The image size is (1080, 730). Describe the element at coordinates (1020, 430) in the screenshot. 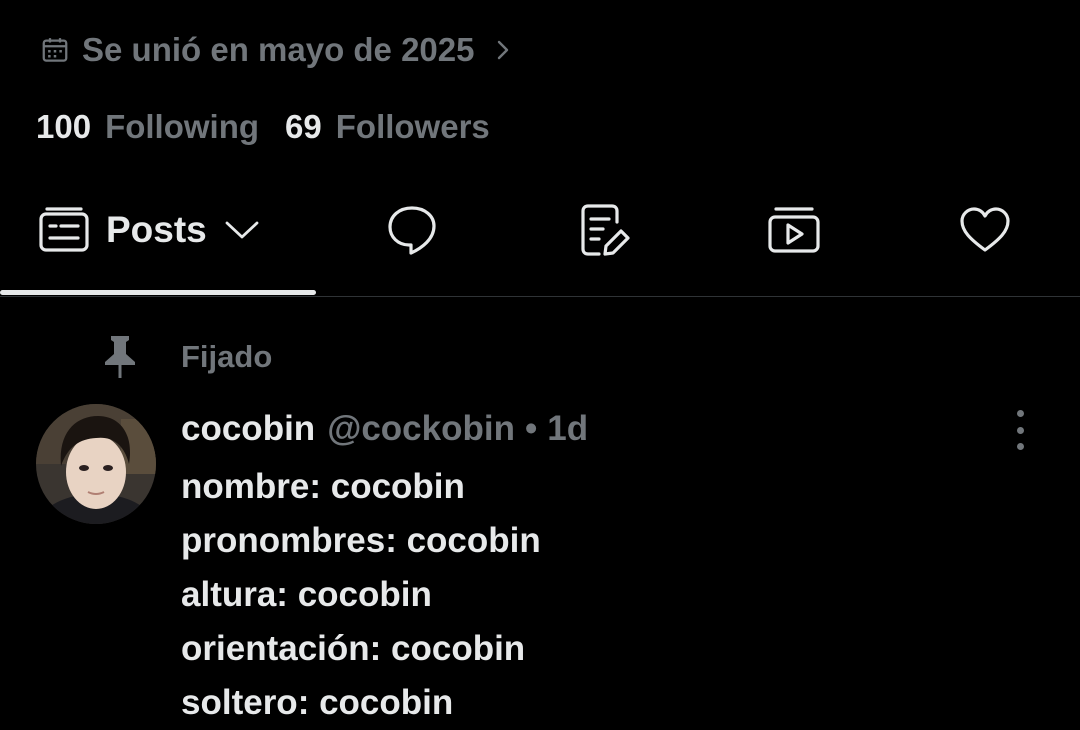

I see `more-options-icon` at that location.